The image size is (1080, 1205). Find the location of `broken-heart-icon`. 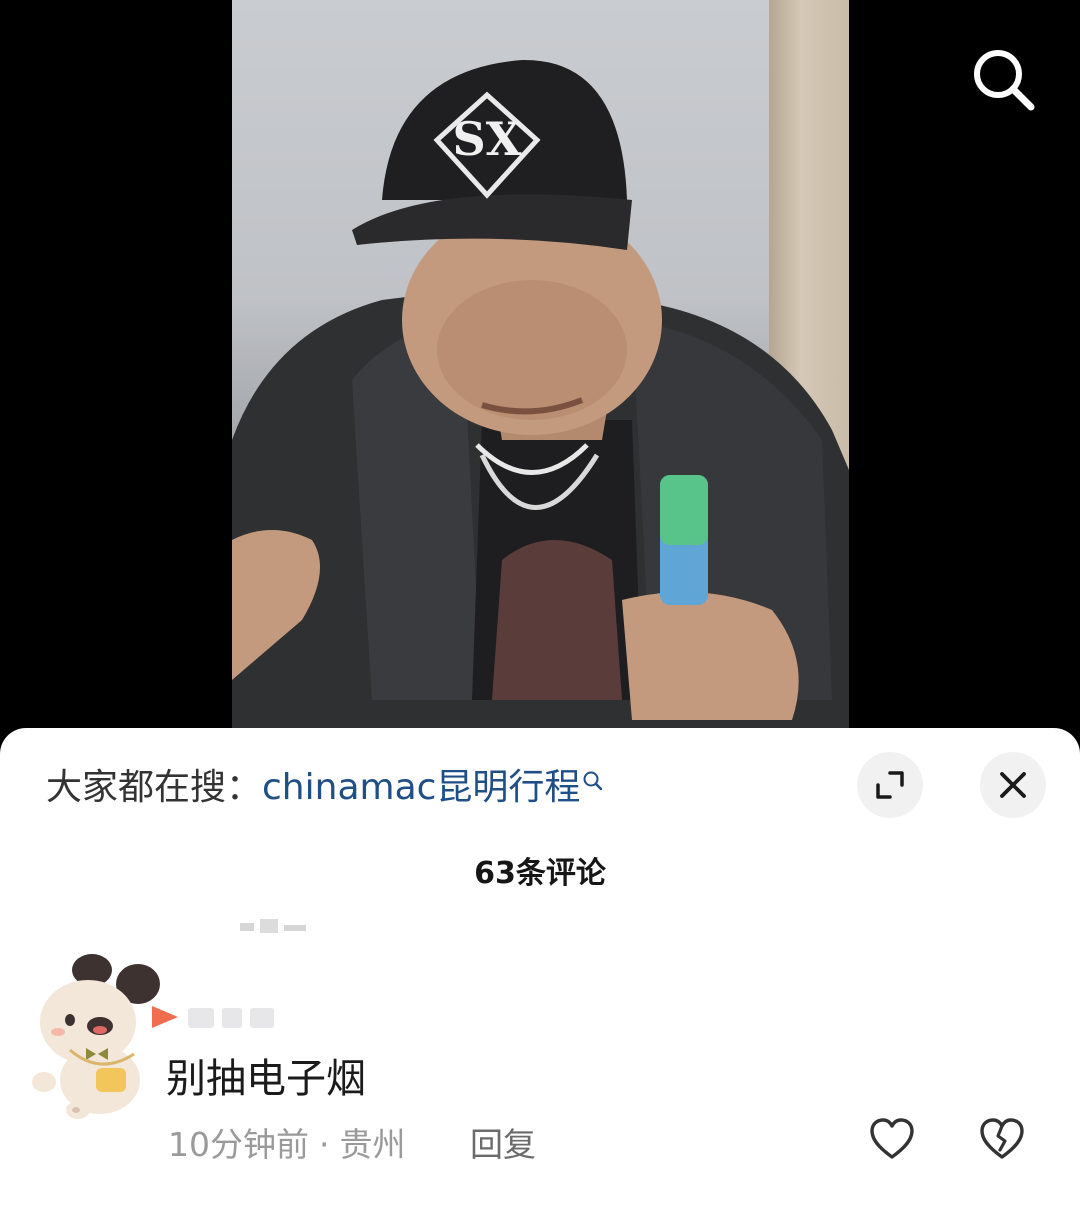

broken-heart-icon is located at coordinates (1002, 1138).